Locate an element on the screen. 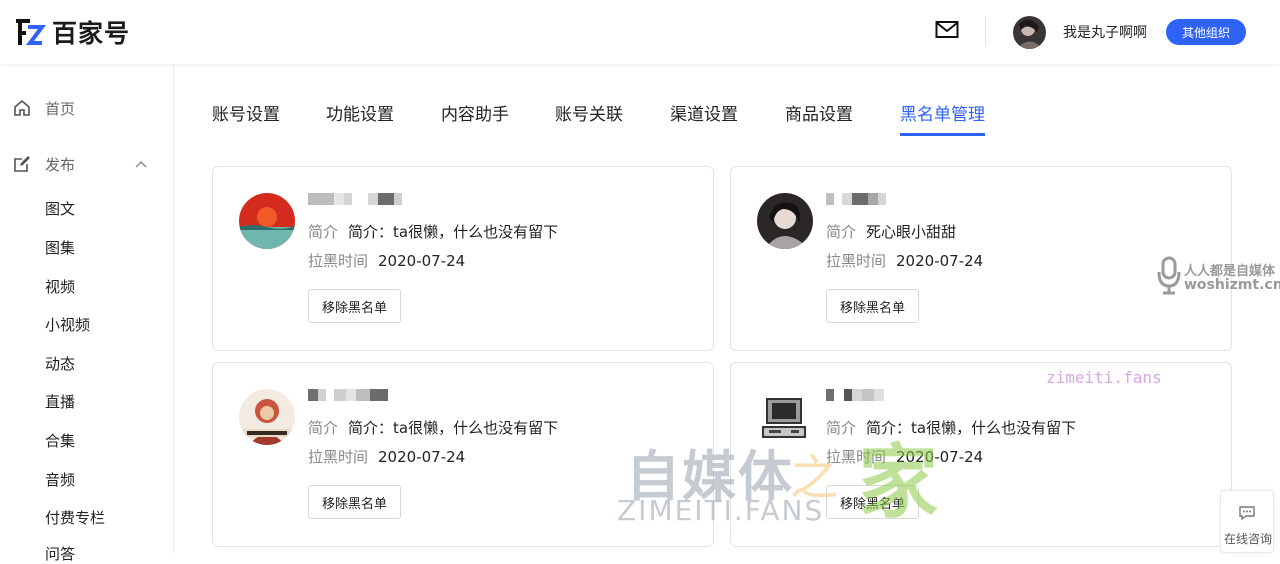 Image resolution: width=1280 pixels, height=564 pixels. tab-account-link: 账号关联 is located at coordinates (589, 116).